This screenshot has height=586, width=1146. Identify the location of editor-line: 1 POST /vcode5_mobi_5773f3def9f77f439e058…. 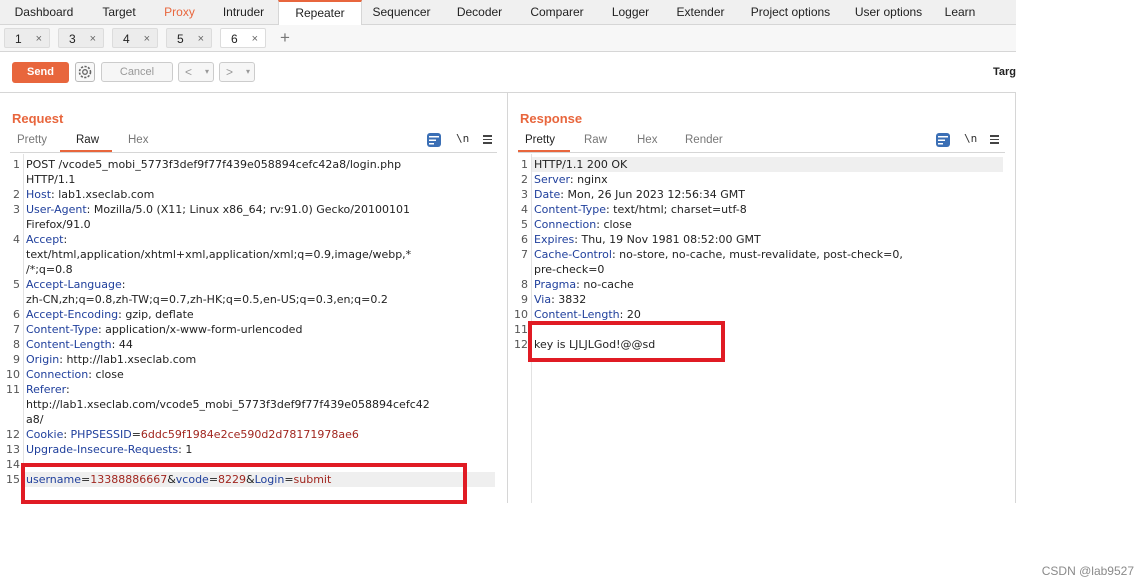
(253, 164).